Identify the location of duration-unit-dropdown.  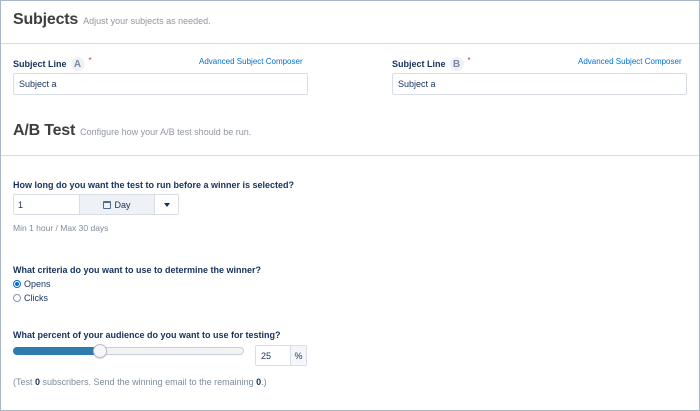
(166, 204).